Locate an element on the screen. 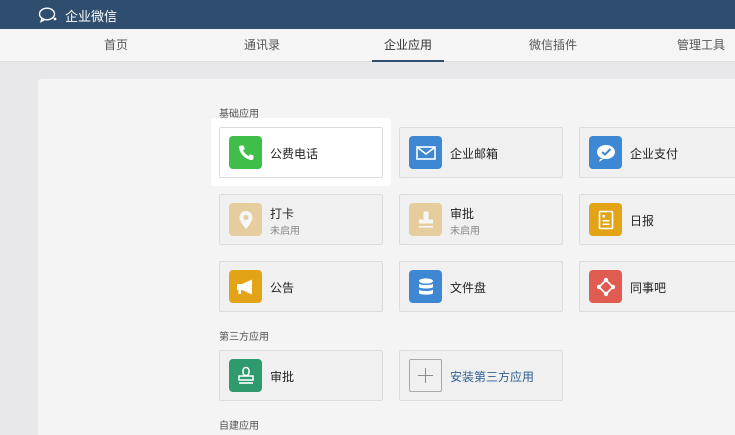 Image resolution: width=735 pixels, height=435 pixels. app-name: 日报 is located at coordinates (642, 221).